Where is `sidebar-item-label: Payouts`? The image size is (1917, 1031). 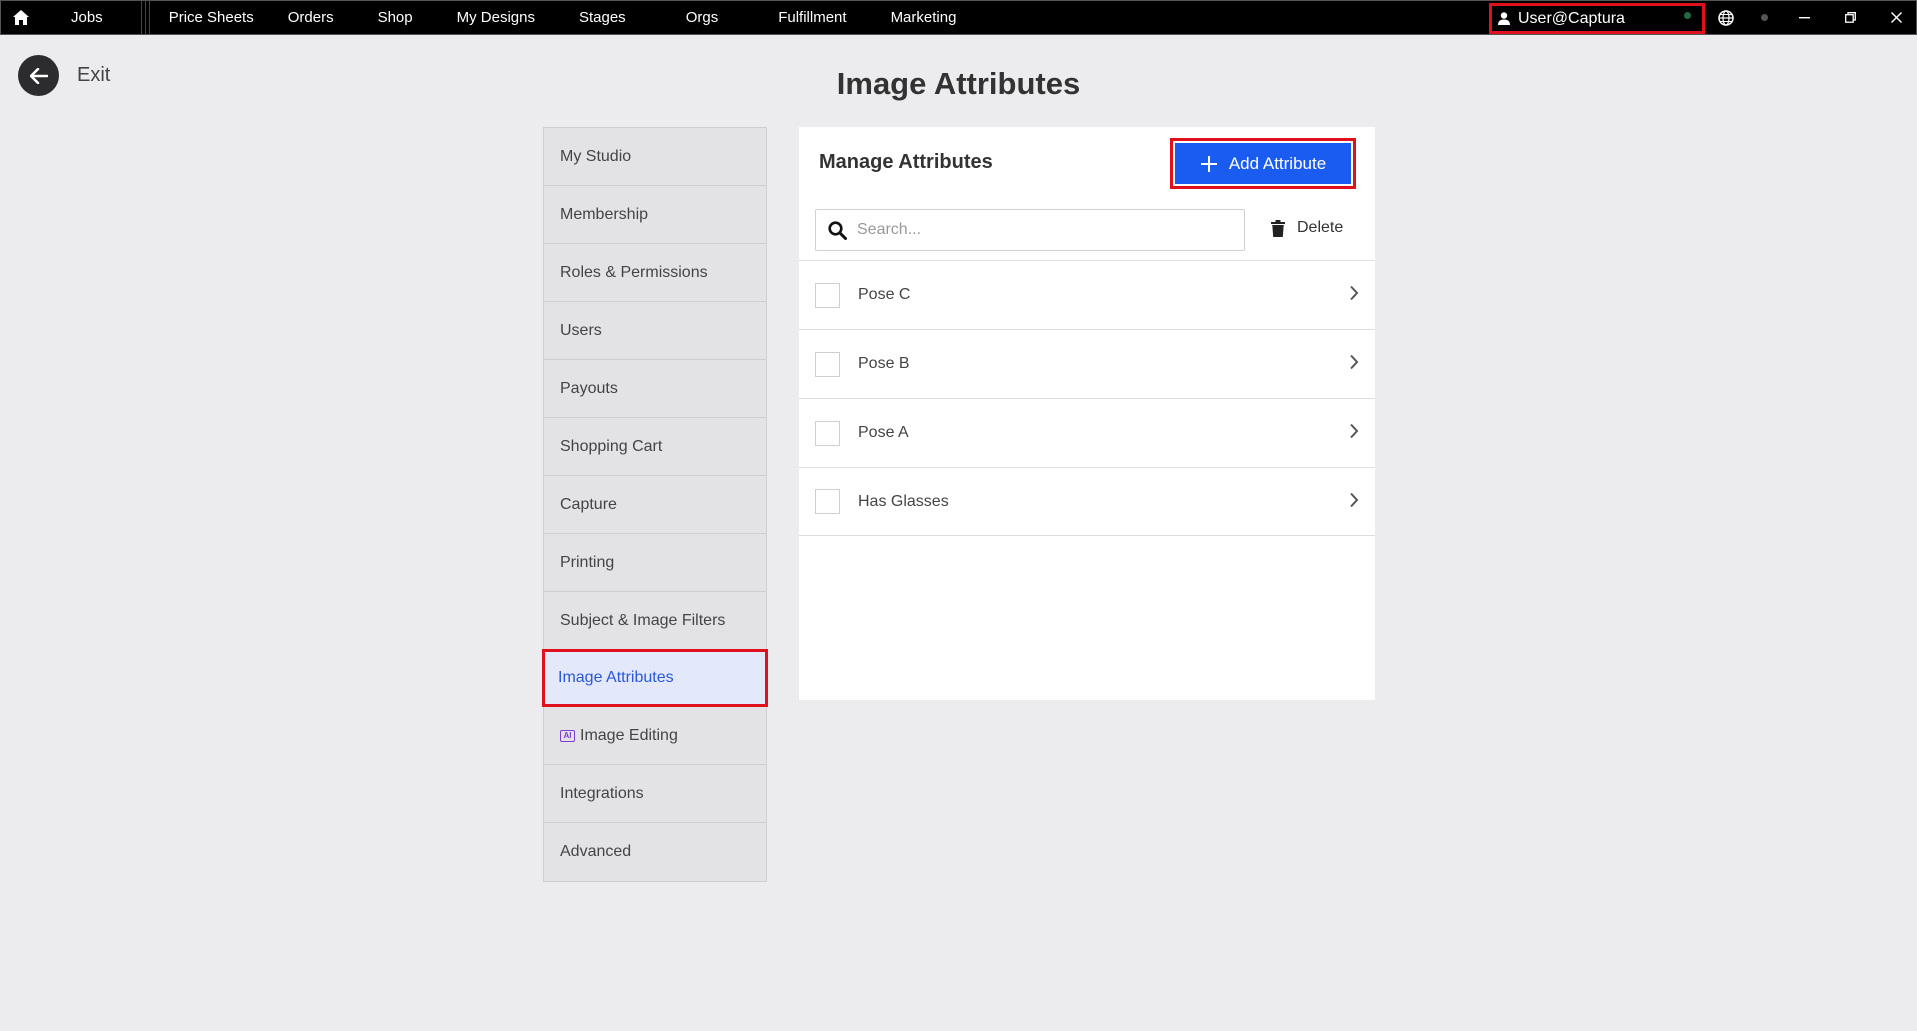
sidebar-item-label: Payouts is located at coordinates (589, 388).